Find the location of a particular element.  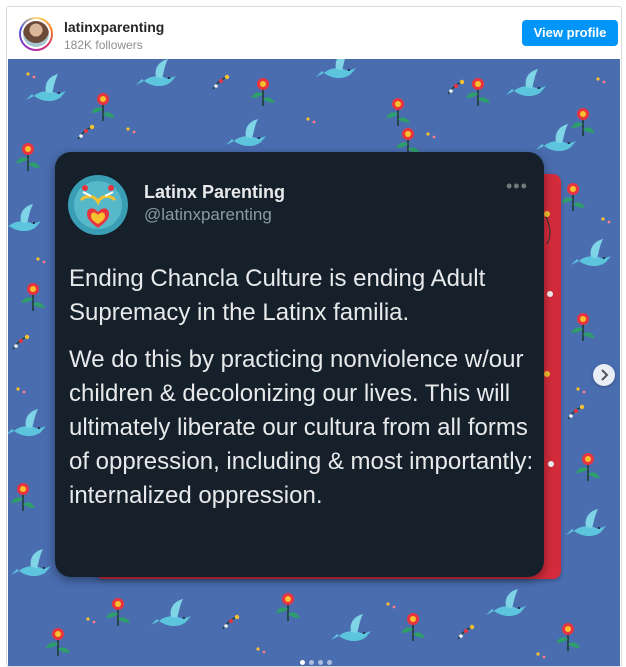

carousel-next-button is located at coordinates (604, 375).